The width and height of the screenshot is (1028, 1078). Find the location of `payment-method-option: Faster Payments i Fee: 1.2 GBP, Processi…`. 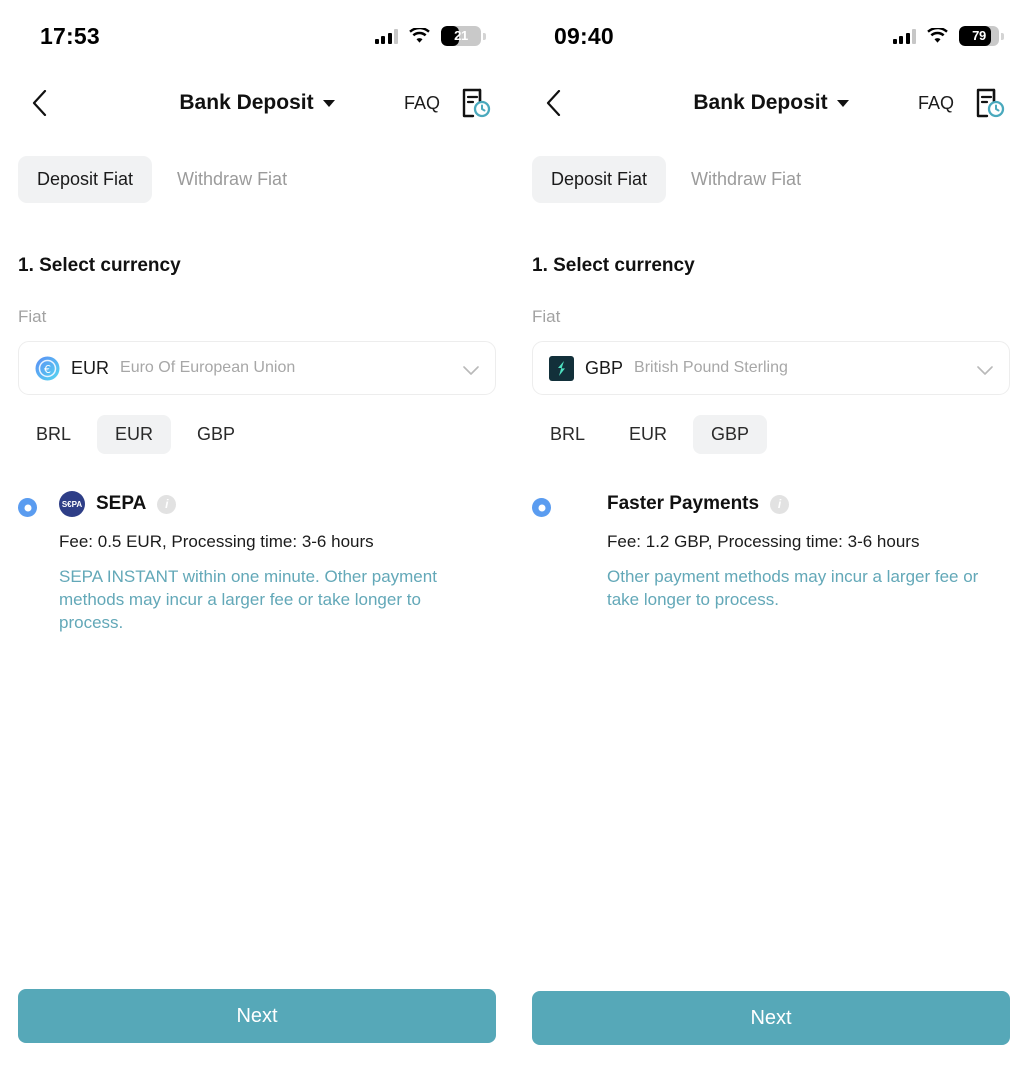

payment-method-option: Faster Payments i Fee: 1.2 GBP, Processi… is located at coordinates (771, 551).